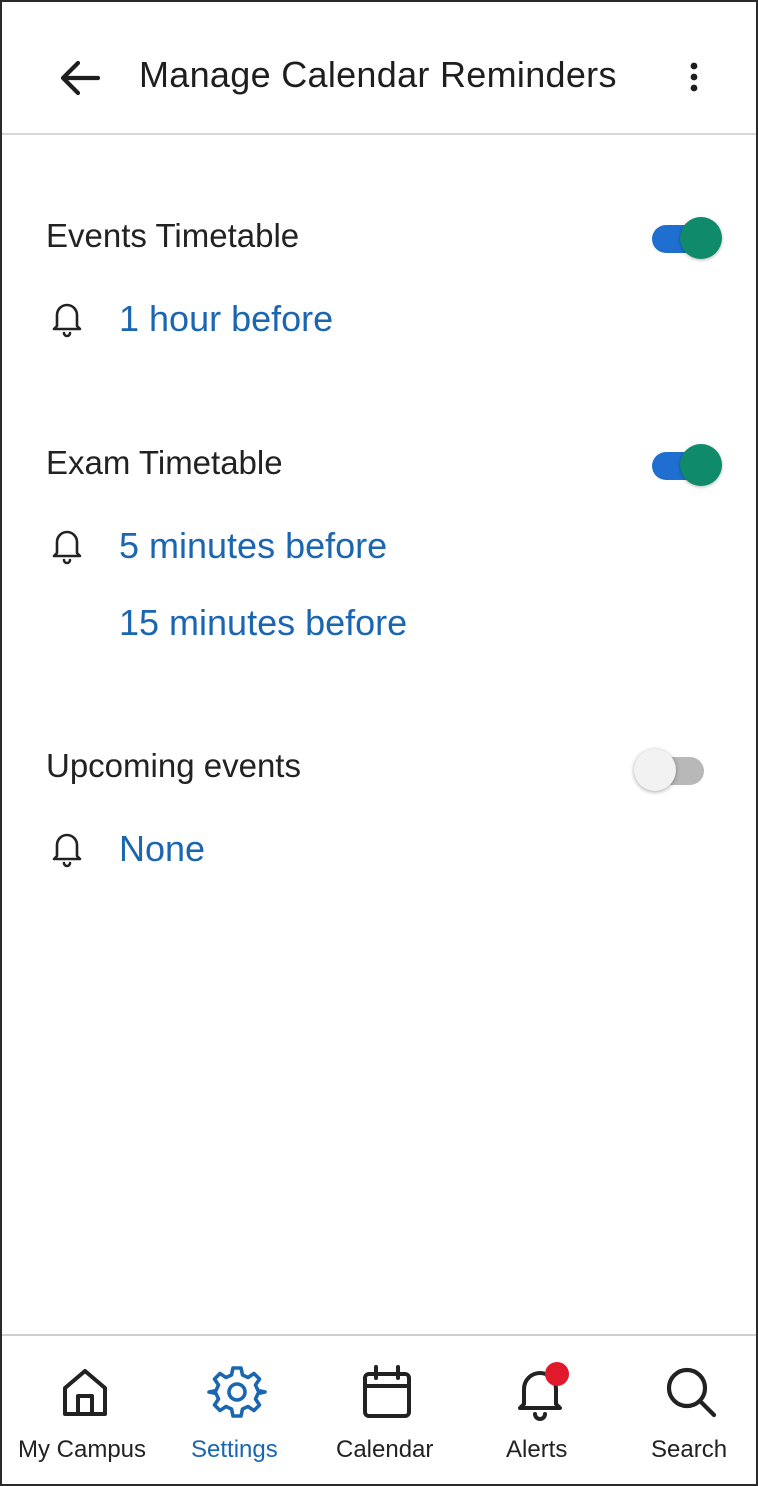 Image resolution: width=758 pixels, height=1486 pixels. Describe the element at coordinates (253, 546) in the screenshot. I see `reminder-option-exam-timetable-1: 5 minutes before` at that location.